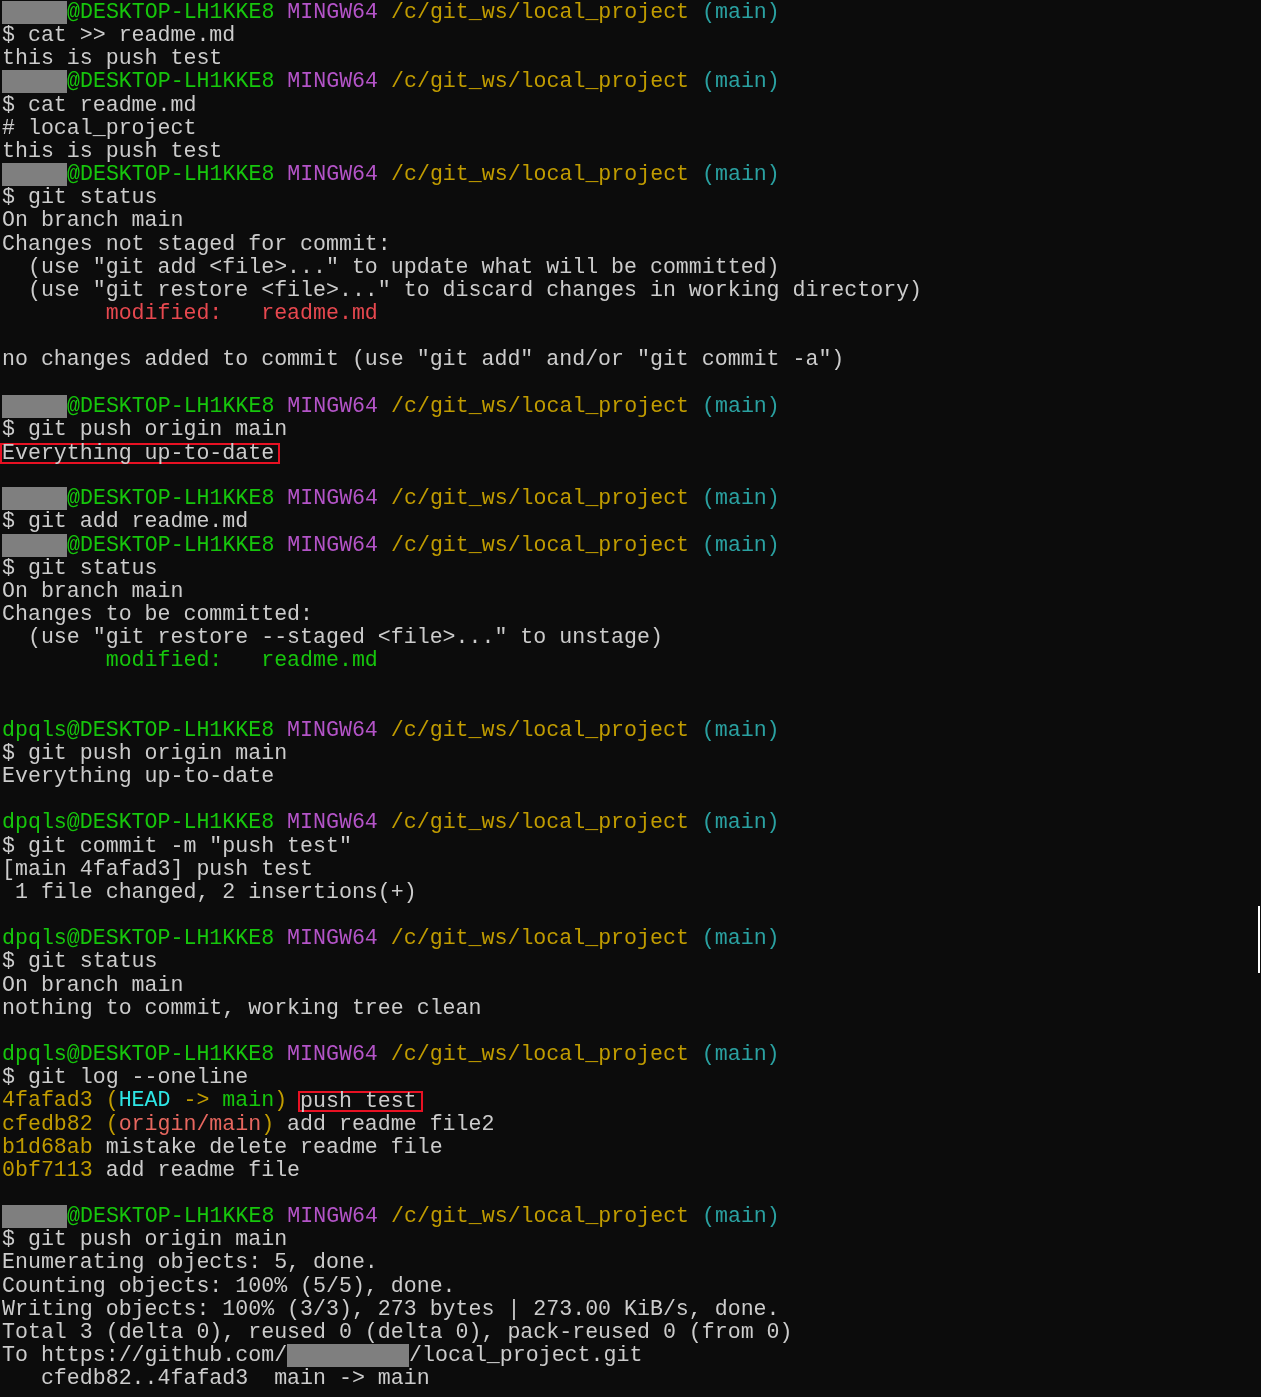  Describe the element at coordinates (47, 1124) in the screenshot. I see `commit-hash: cfedb82` at that location.